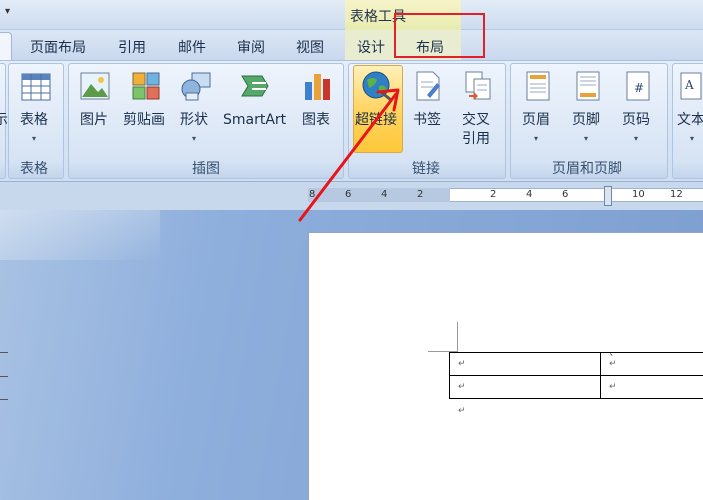 The height and width of the screenshot is (500, 703). Describe the element at coordinates (255, 120) in the screenshot. I see `smartart-button-label: SmartArt` at that location.